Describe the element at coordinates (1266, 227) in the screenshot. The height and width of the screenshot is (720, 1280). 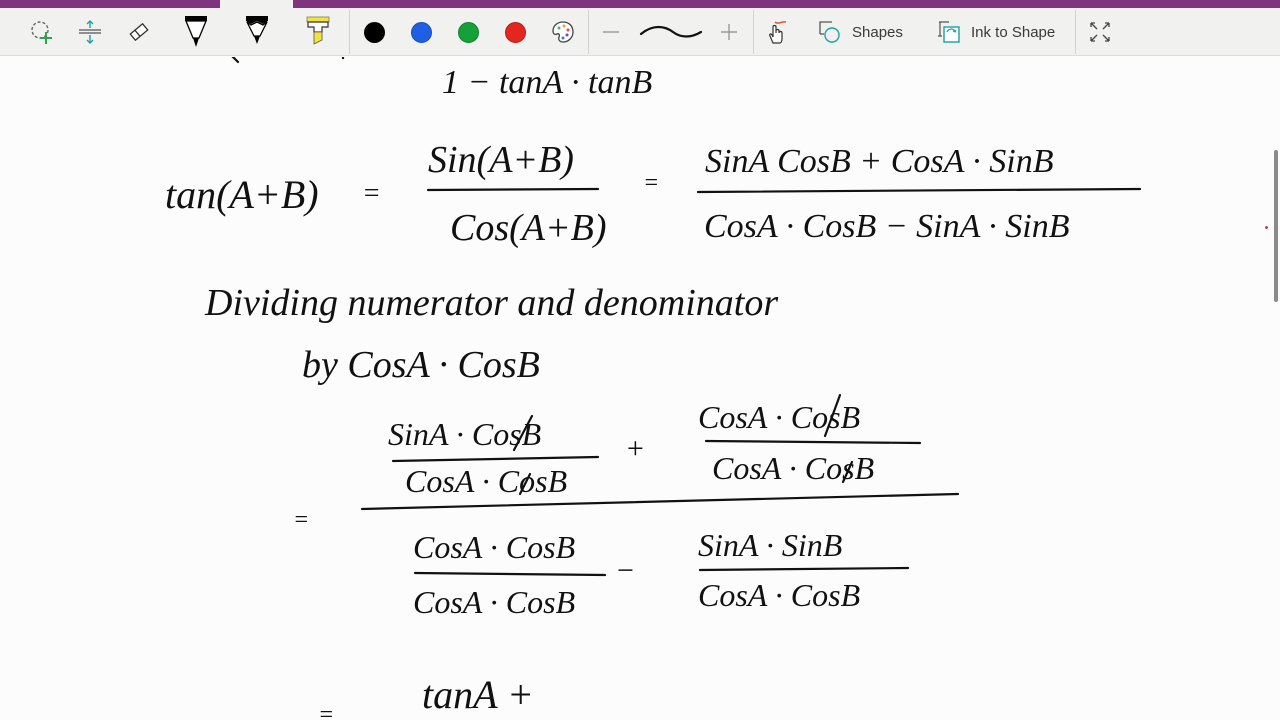
I see `ink-dot` at that location.